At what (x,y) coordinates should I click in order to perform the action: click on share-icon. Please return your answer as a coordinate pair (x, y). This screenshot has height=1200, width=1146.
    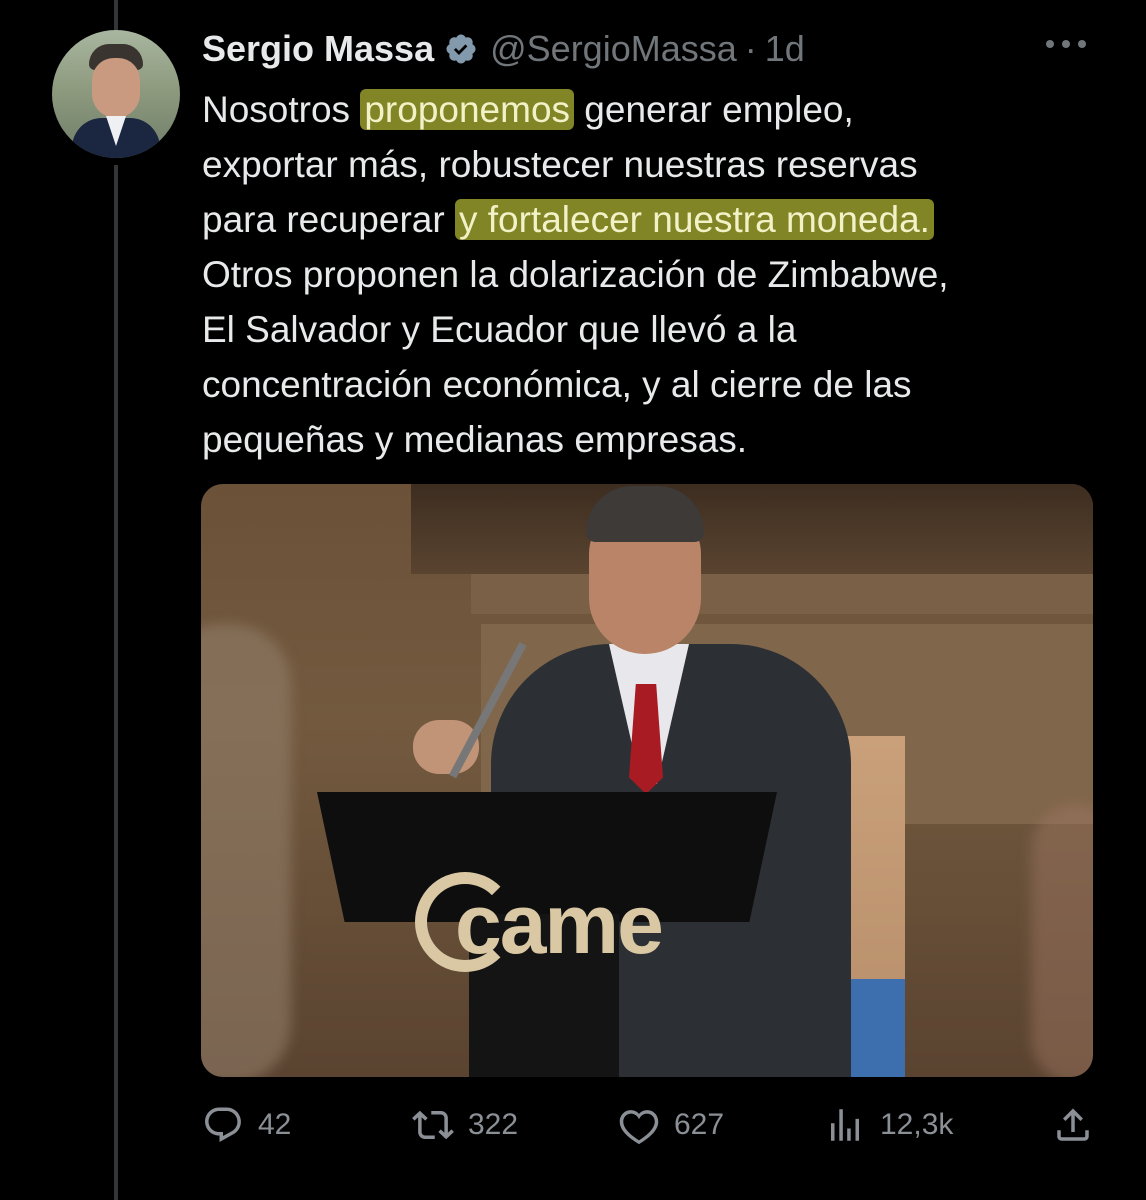
    Looking at the image, I should click on (1073, 1124).